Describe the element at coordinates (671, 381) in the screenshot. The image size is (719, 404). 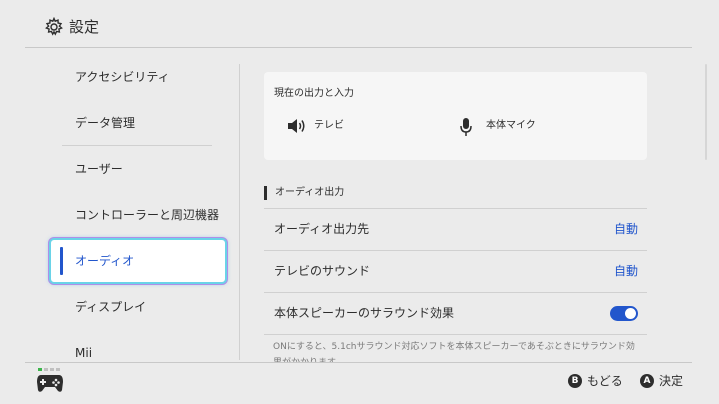
I see `ok-label: 決定` at that location.